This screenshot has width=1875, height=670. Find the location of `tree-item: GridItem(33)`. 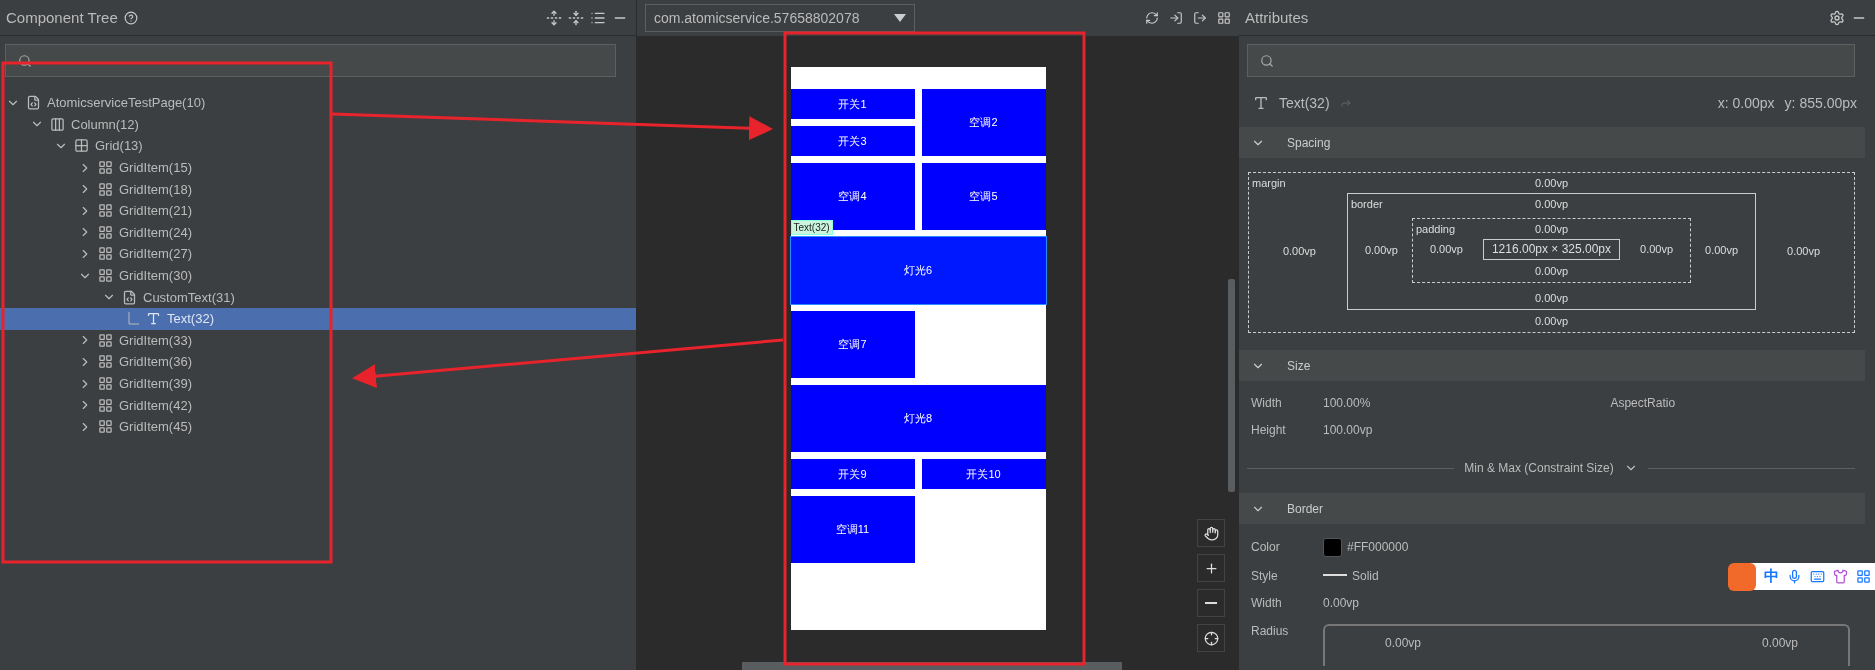

tree-item: GridItem(33) is located at coordinates (318, 340).